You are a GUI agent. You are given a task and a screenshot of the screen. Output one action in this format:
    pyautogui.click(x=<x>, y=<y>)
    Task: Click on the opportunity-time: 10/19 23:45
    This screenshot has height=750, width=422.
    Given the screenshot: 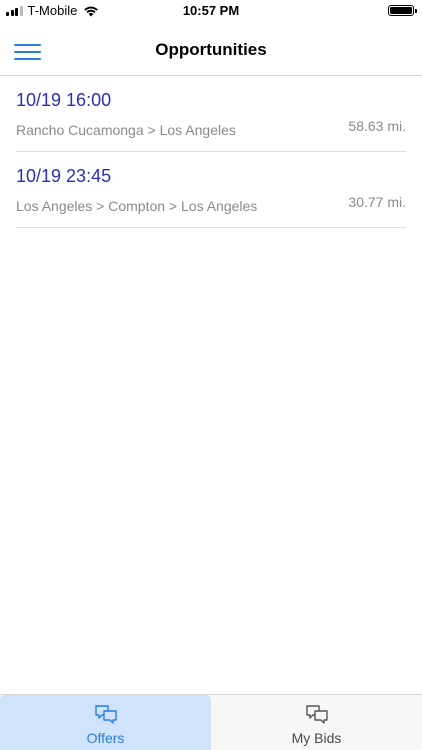 What is the action you would take?
    pyautogui.click(x=64, y=176)
    